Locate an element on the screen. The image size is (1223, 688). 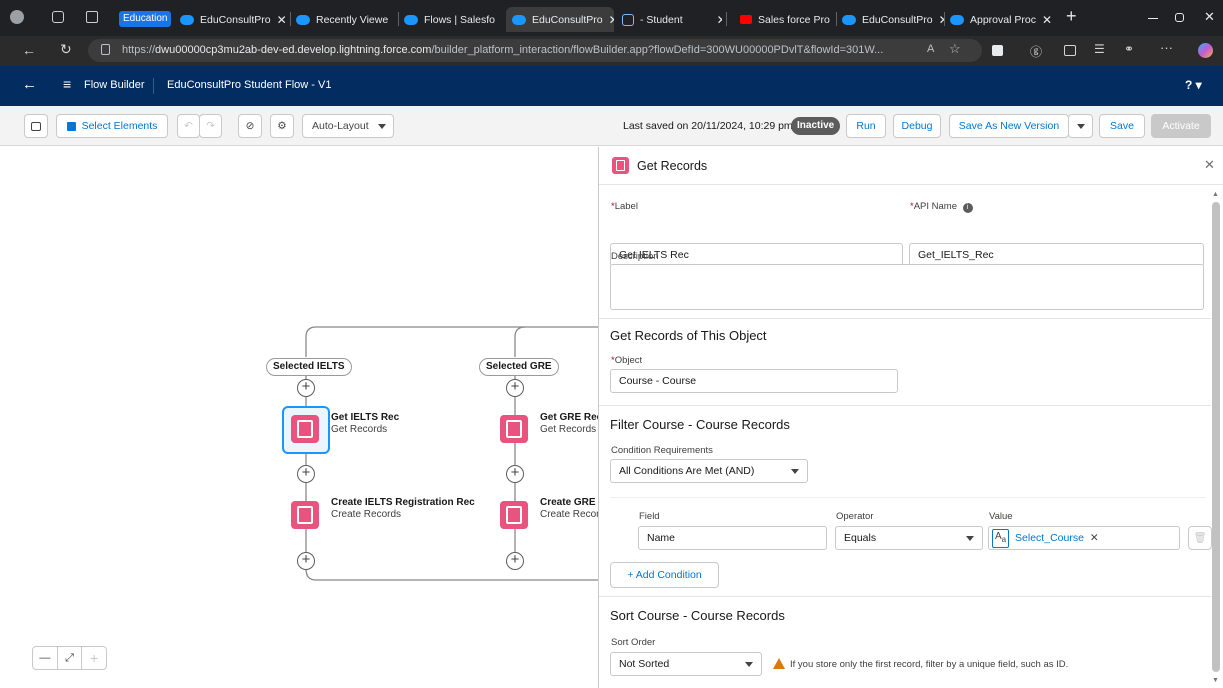
favorite-star-icon: ☆ is located at coordinates (955, 49).